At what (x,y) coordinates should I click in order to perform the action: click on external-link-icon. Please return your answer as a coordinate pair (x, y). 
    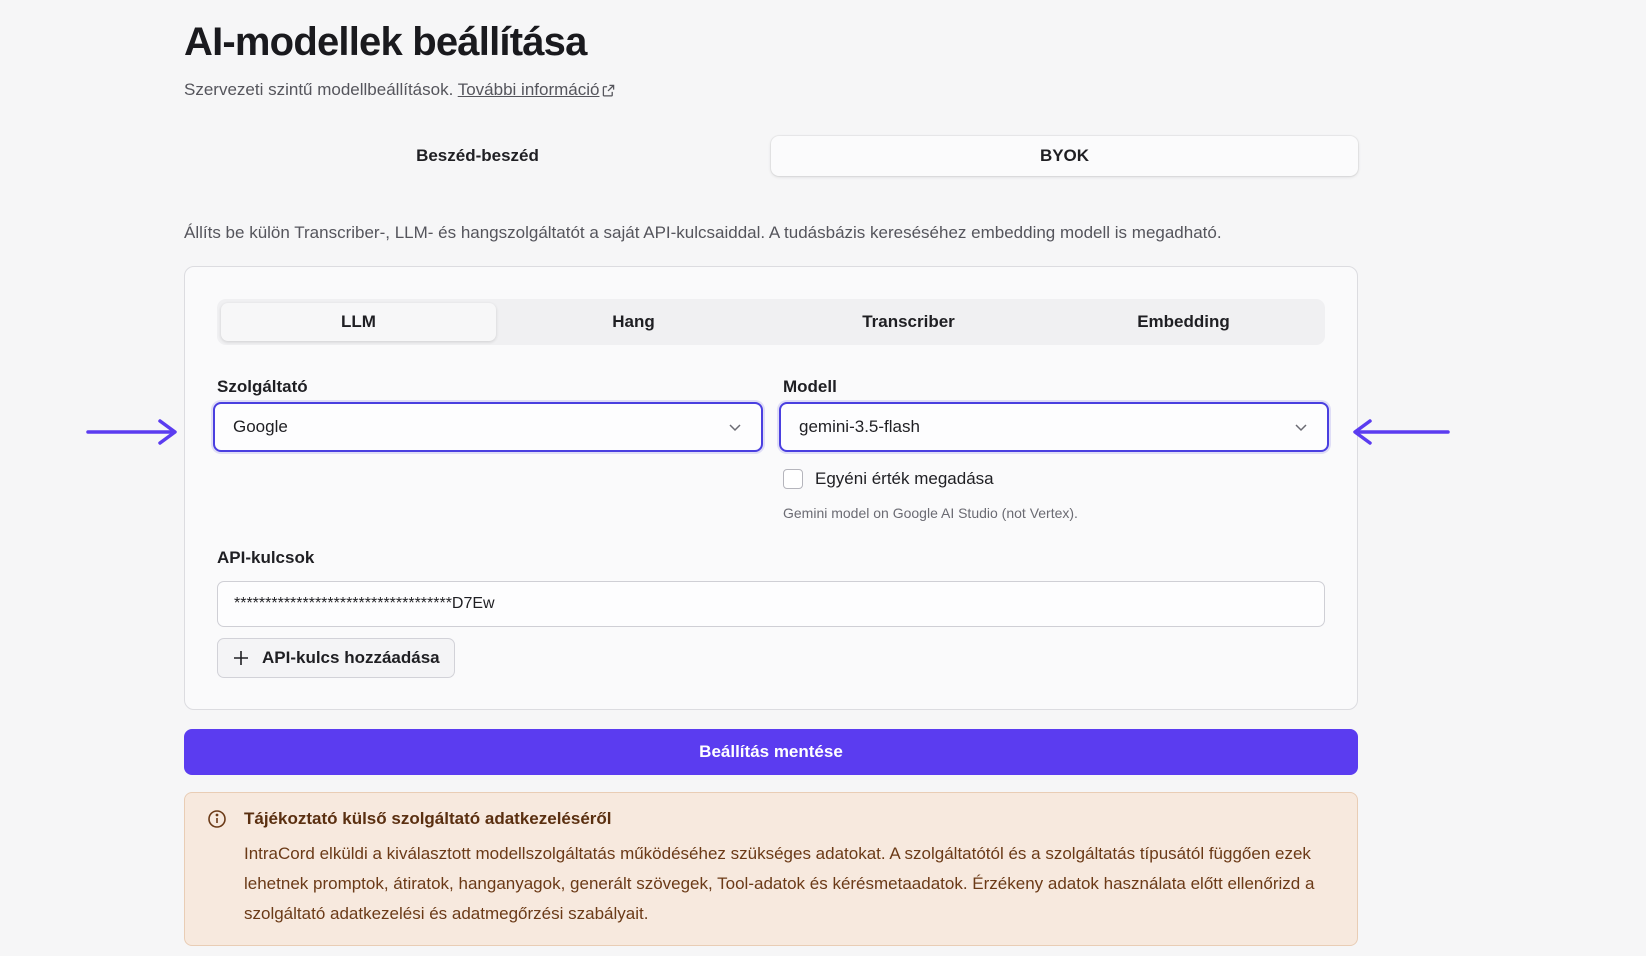
    Looking at the image, I should click on (609, 90).